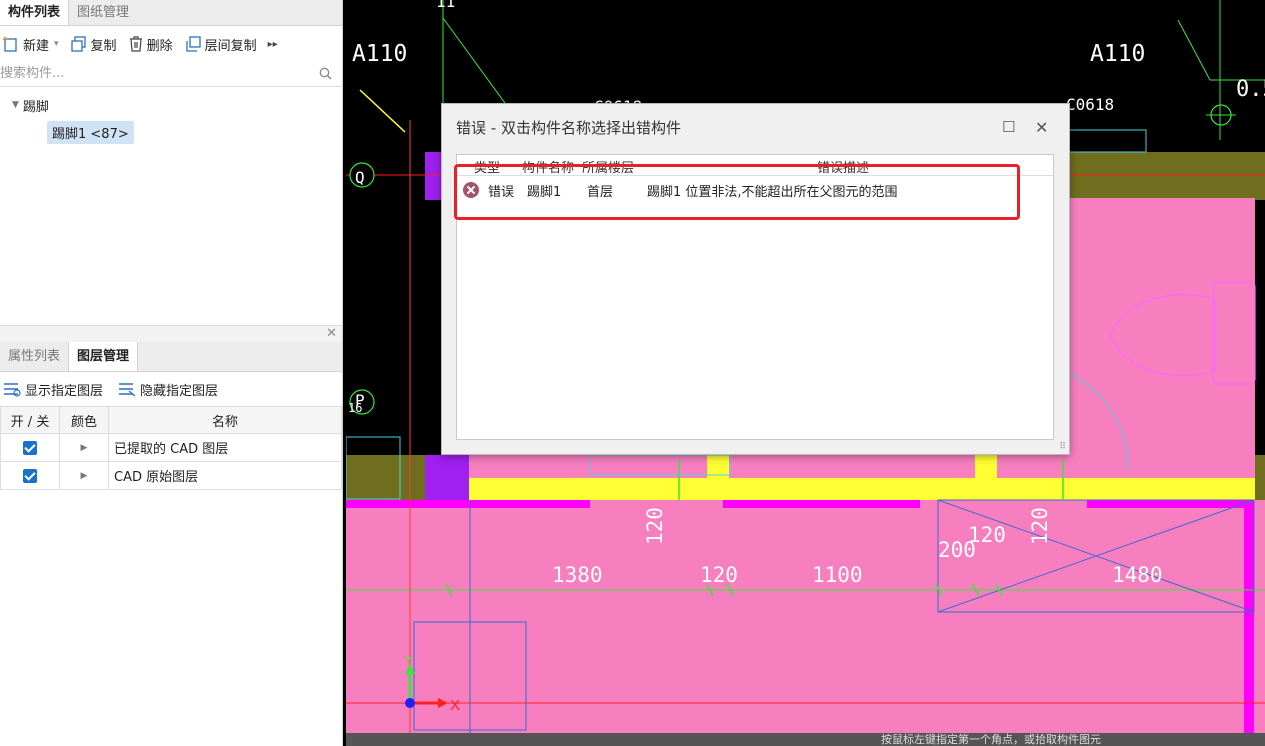  What do you see at coordinates (171, 334) in the screenshot?
I see `panel-splitter: ✕` at bounding box center [171, 334].